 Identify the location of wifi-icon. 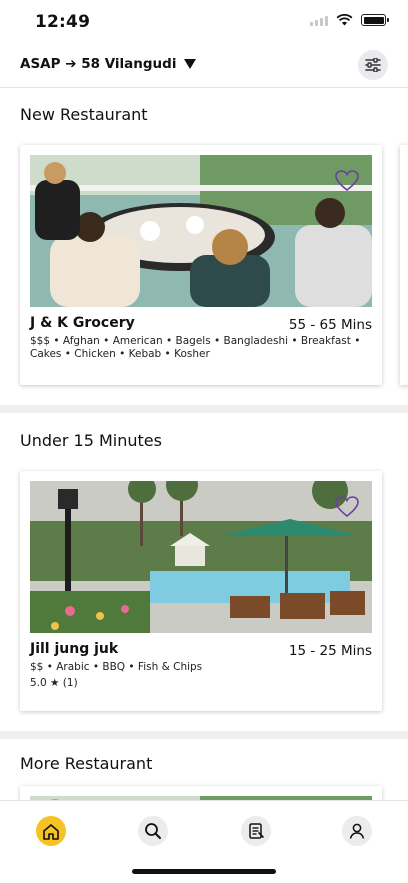
(344, 20).